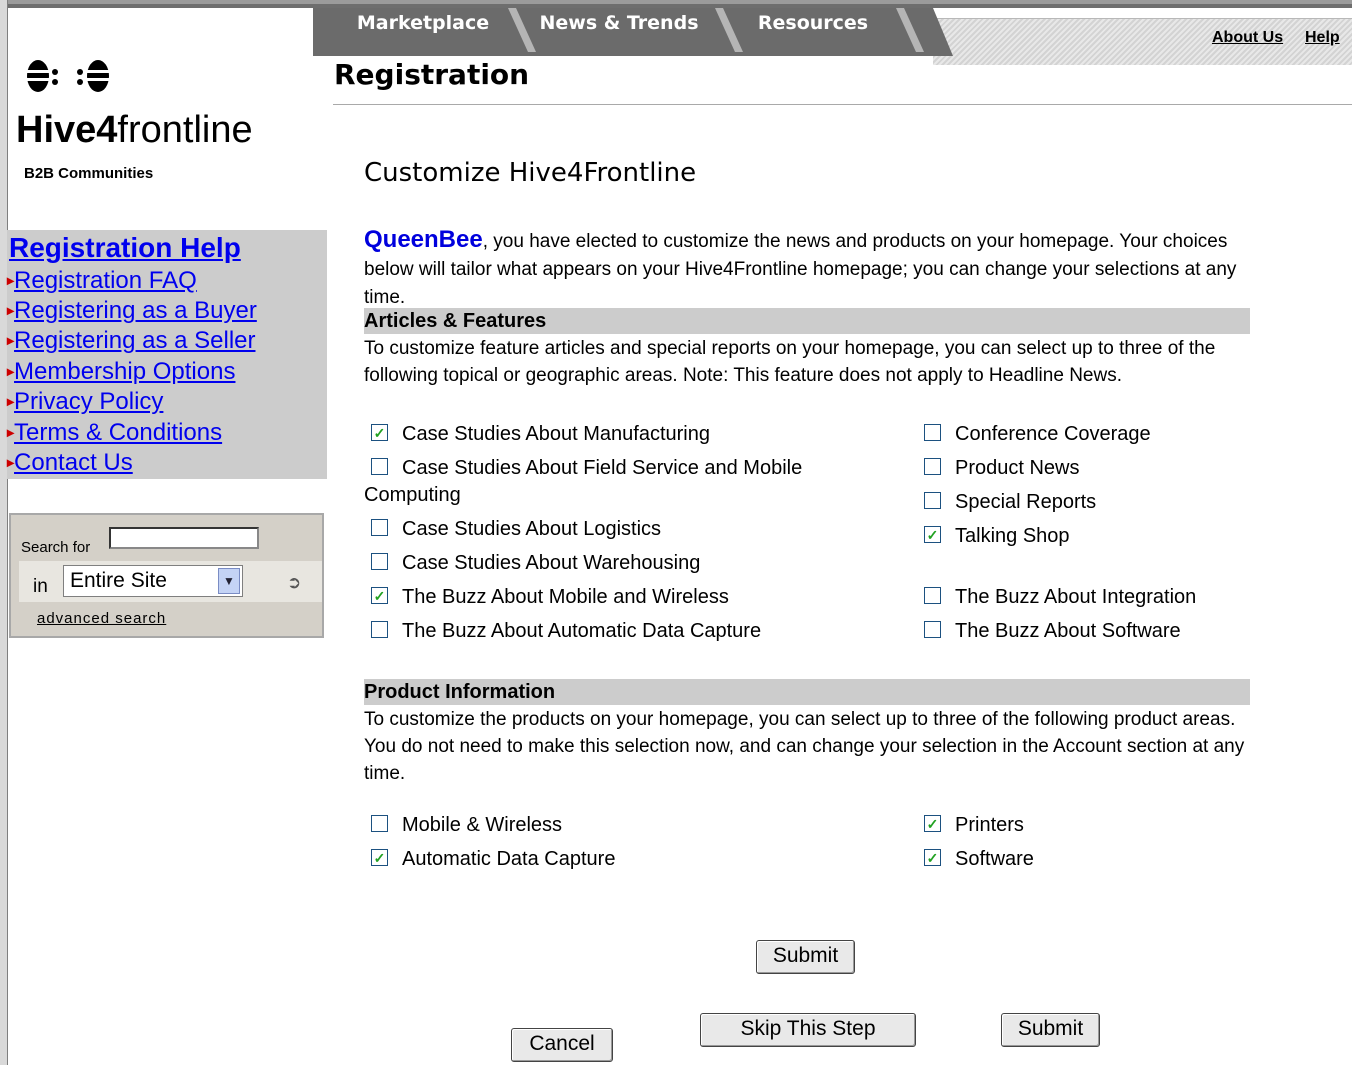 The width and height of the screenshot is (1352, 1065). What do you see at coordinates (813, 23) in the screenshot?
I see `tab-resources-label: Resources` at bounding box center [813, 23].